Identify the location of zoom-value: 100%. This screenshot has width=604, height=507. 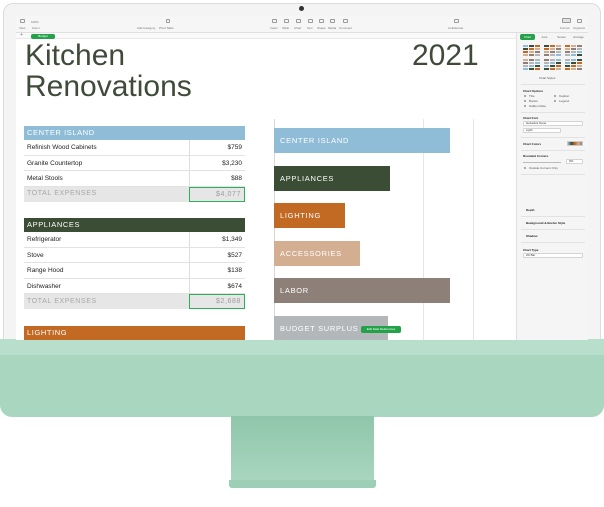
(35, 22).